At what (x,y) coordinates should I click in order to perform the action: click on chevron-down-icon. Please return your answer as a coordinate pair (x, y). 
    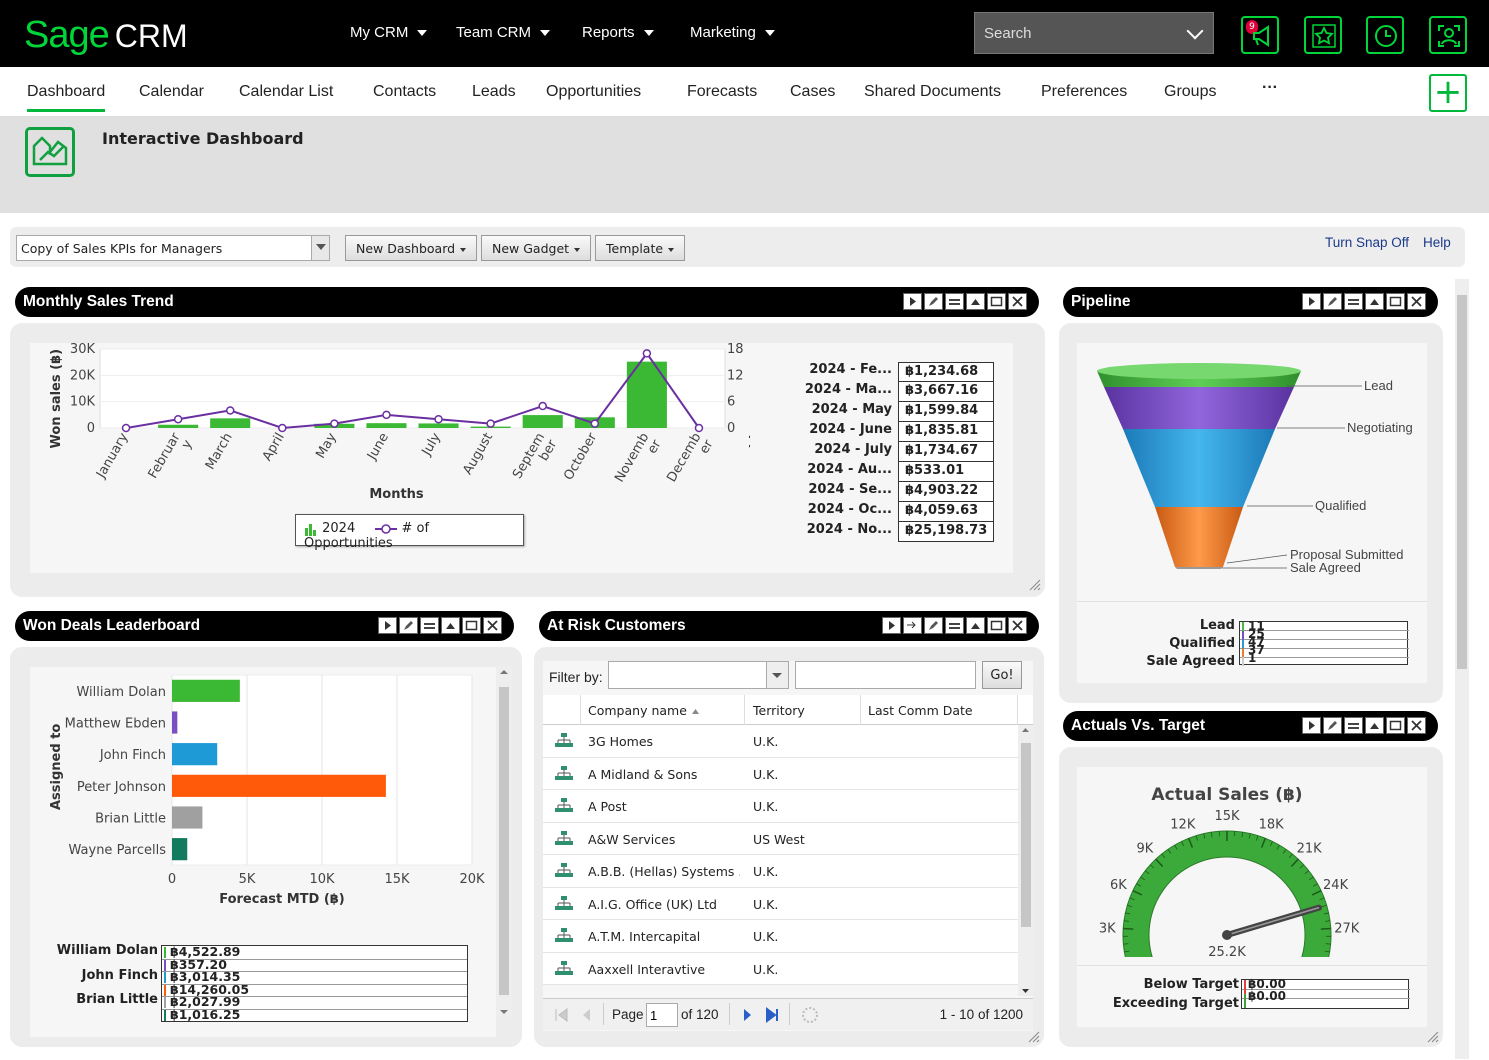
    Looking at the image, I should click on (1195, 31).